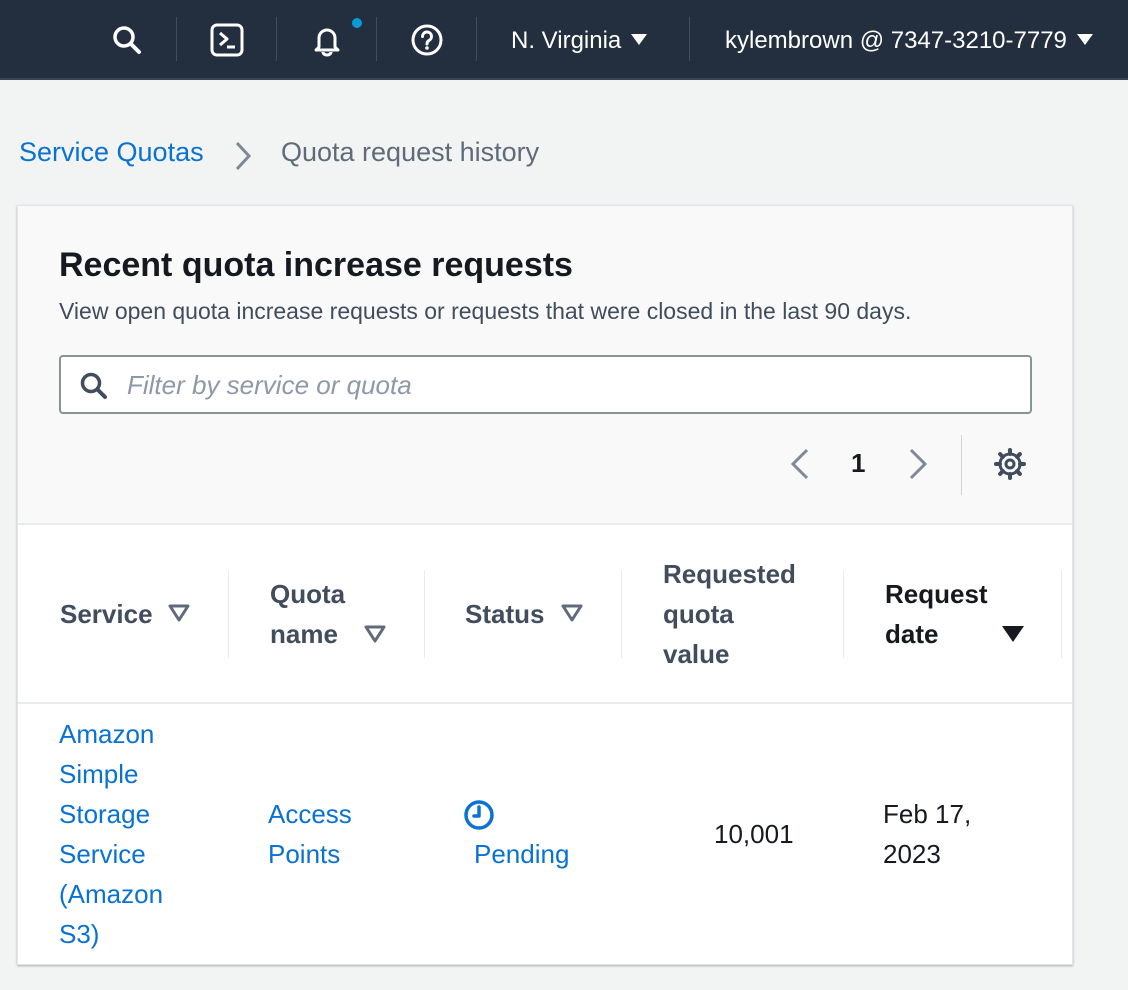 The image size is (1128, 990). I want to click on column-header-service: Service, so click(106, 614).